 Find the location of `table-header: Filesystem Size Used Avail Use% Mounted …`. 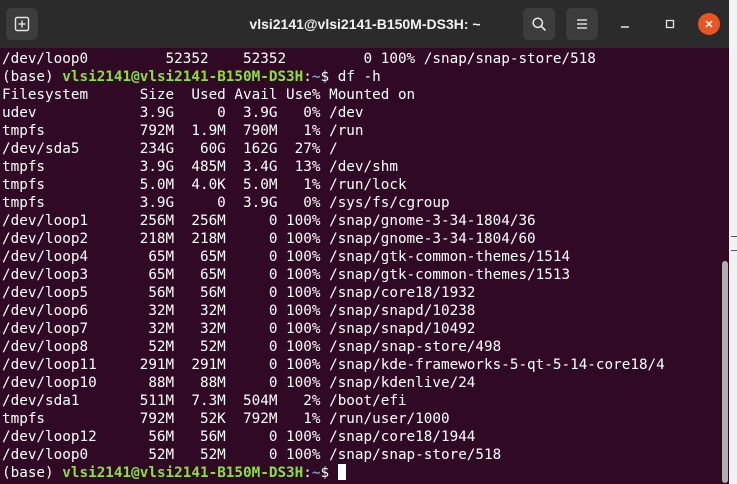

table-header: Filesystem Size Used Avail Use% Mounted … is located at coordinates (209, 95).